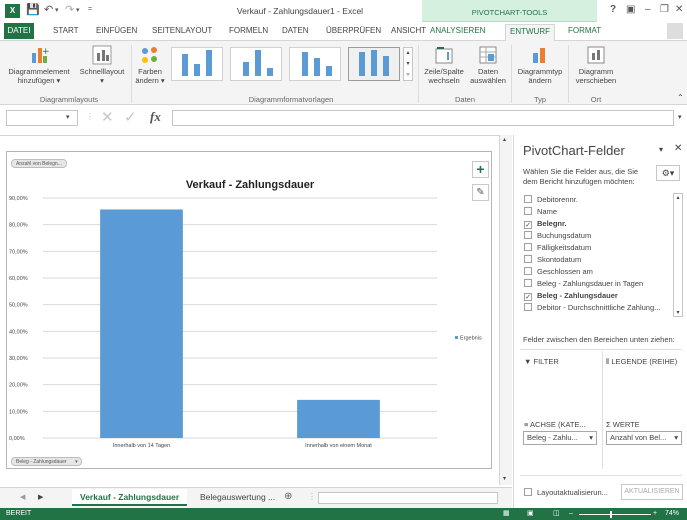 The width and height of the screenshot is (687, 520). Describe the element at coordinates (423, 118) in the screenshot. I see `formula-input` at that location.